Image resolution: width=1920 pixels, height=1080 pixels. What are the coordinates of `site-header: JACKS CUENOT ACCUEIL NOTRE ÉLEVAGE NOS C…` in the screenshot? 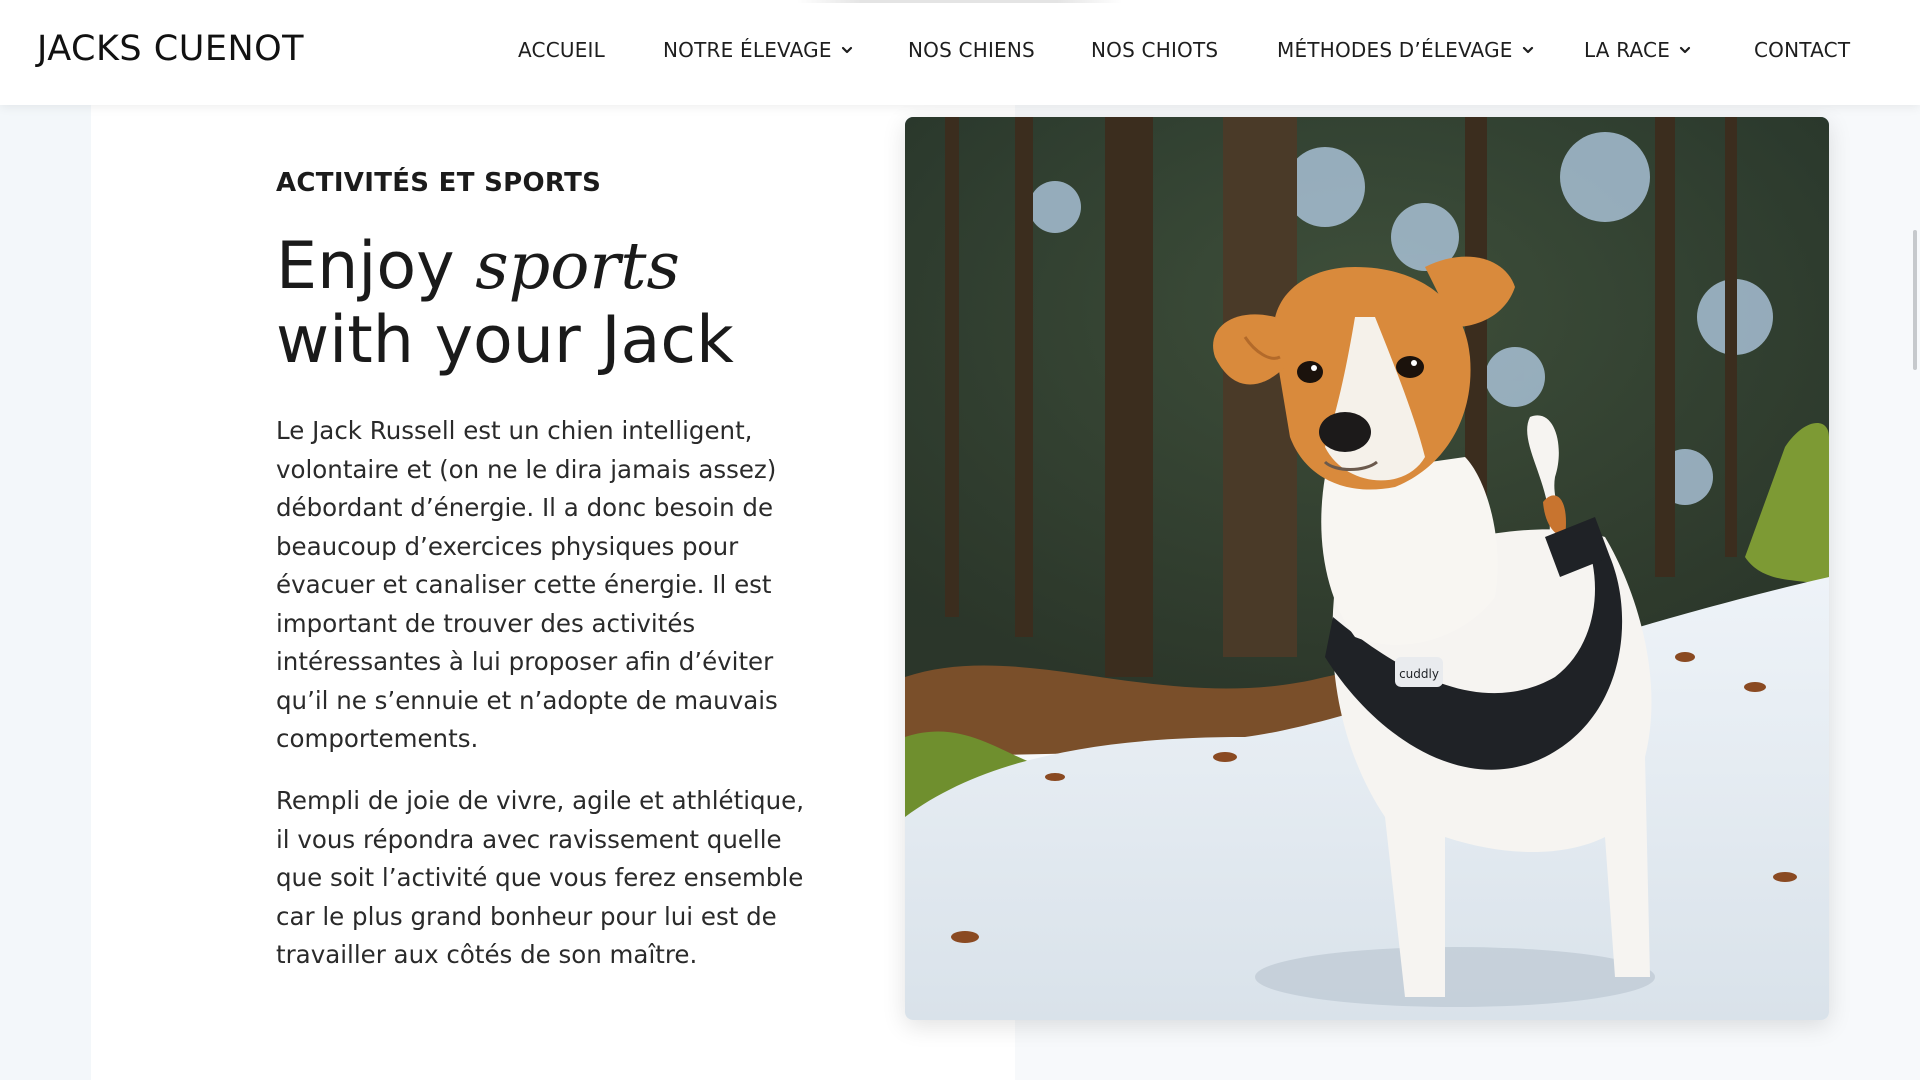 It's located at (960, 52).